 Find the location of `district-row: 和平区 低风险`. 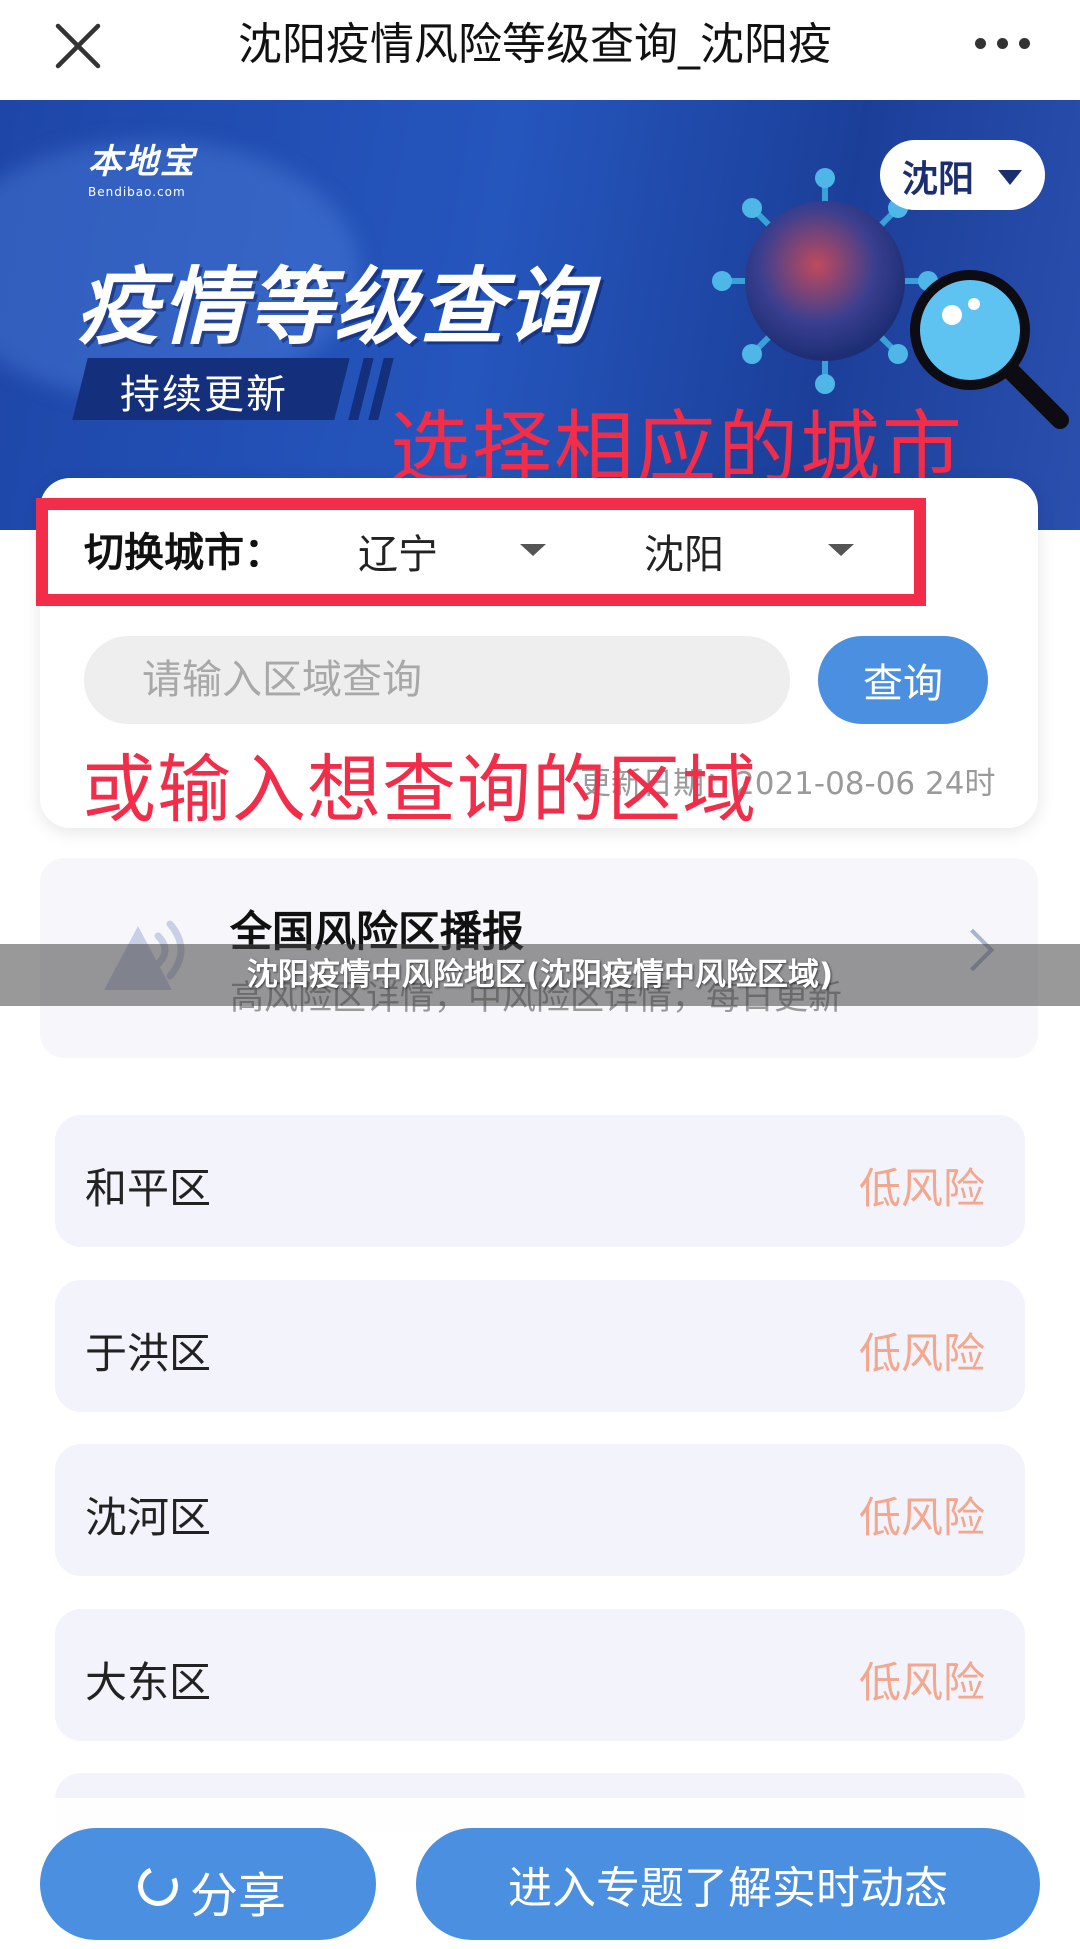

district-row: 和平区 低风险 is located at coordinates (540, 1181).